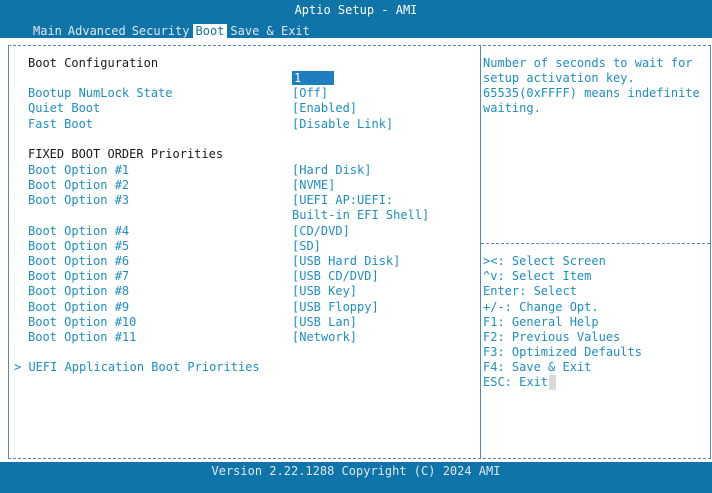  What do you see at coordinates (324, 337) in the screenshot?
I see `boot-option-value: [Network]` at bounding box center [324, 337].